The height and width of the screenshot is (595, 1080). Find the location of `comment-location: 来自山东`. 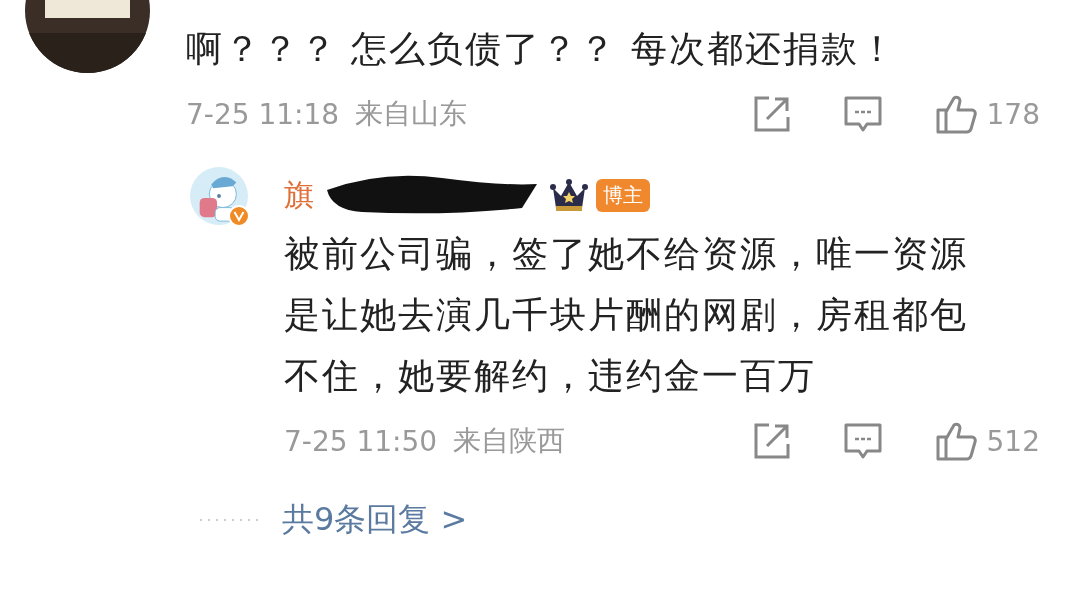

comment-location: 来自山东 is located at coordinates (411, 114).